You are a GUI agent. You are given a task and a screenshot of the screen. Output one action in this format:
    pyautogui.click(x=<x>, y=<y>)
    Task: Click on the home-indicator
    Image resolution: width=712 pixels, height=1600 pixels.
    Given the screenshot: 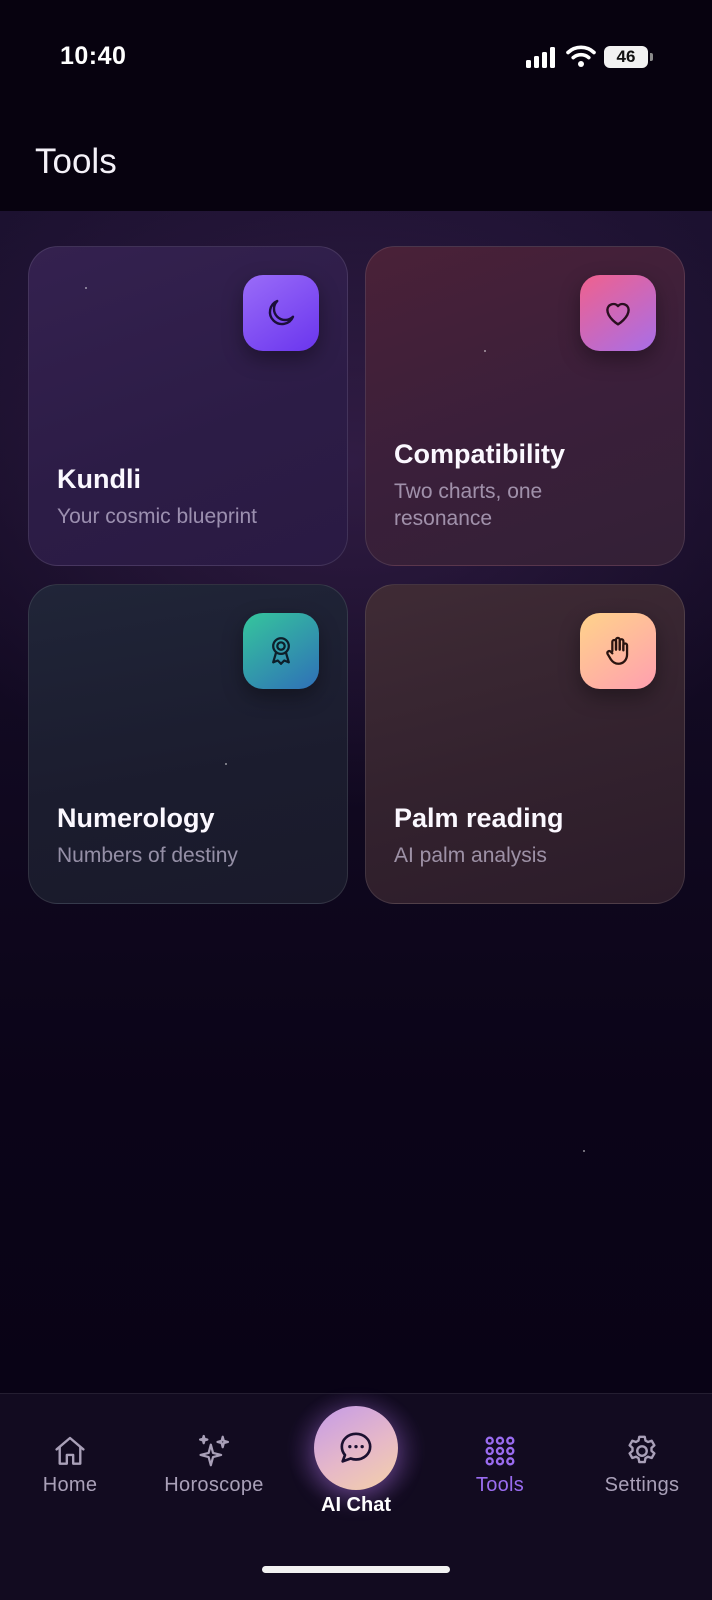 What is the action you would take?
    pyautogui.click(x=356, y=1569)
    